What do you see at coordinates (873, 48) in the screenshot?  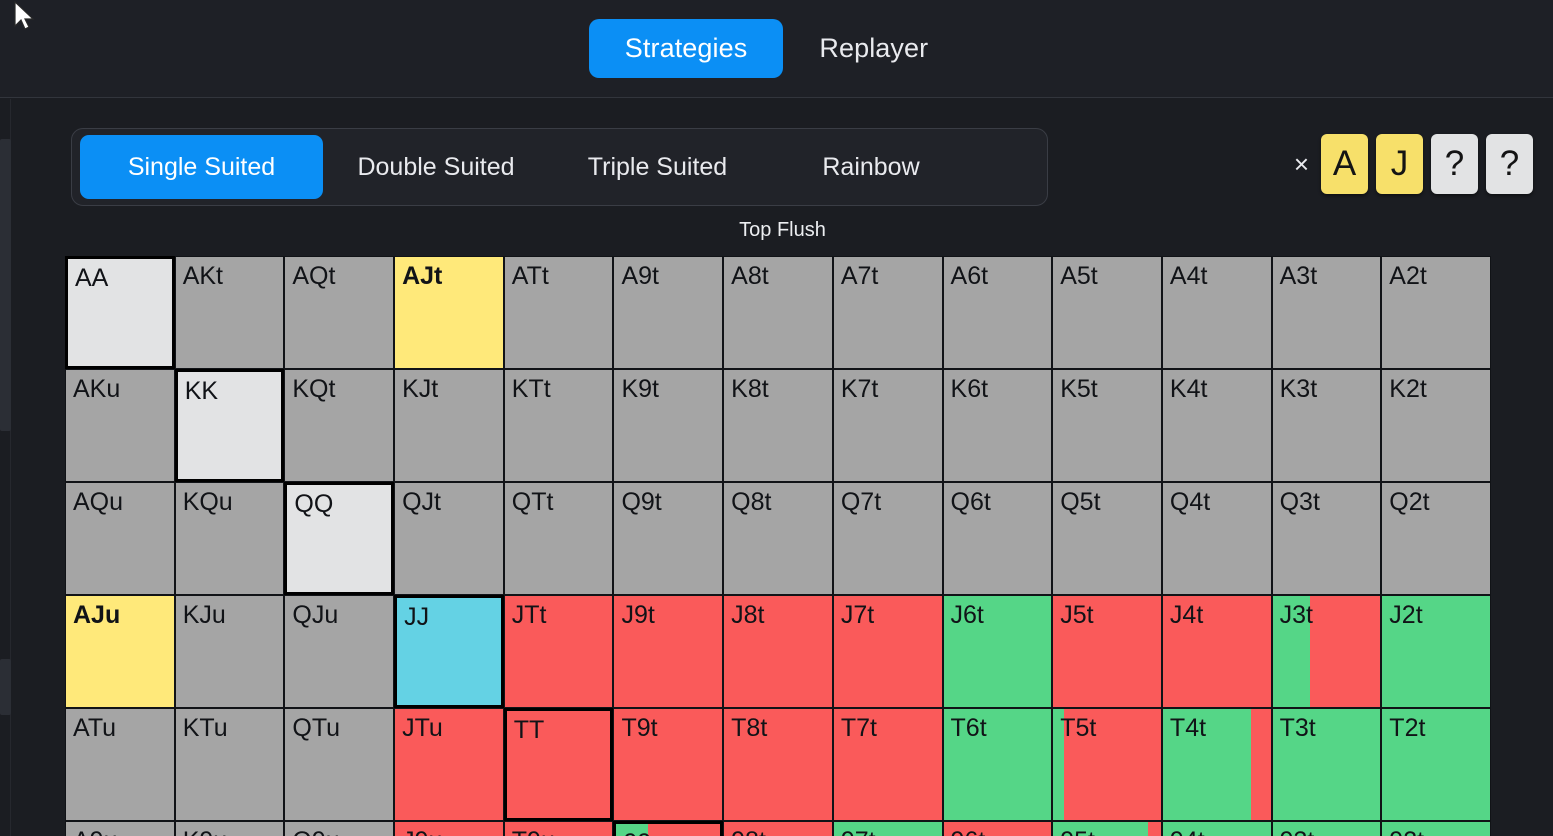 I see `tab-replayer: Replayer` at bounding box center [873, 48].